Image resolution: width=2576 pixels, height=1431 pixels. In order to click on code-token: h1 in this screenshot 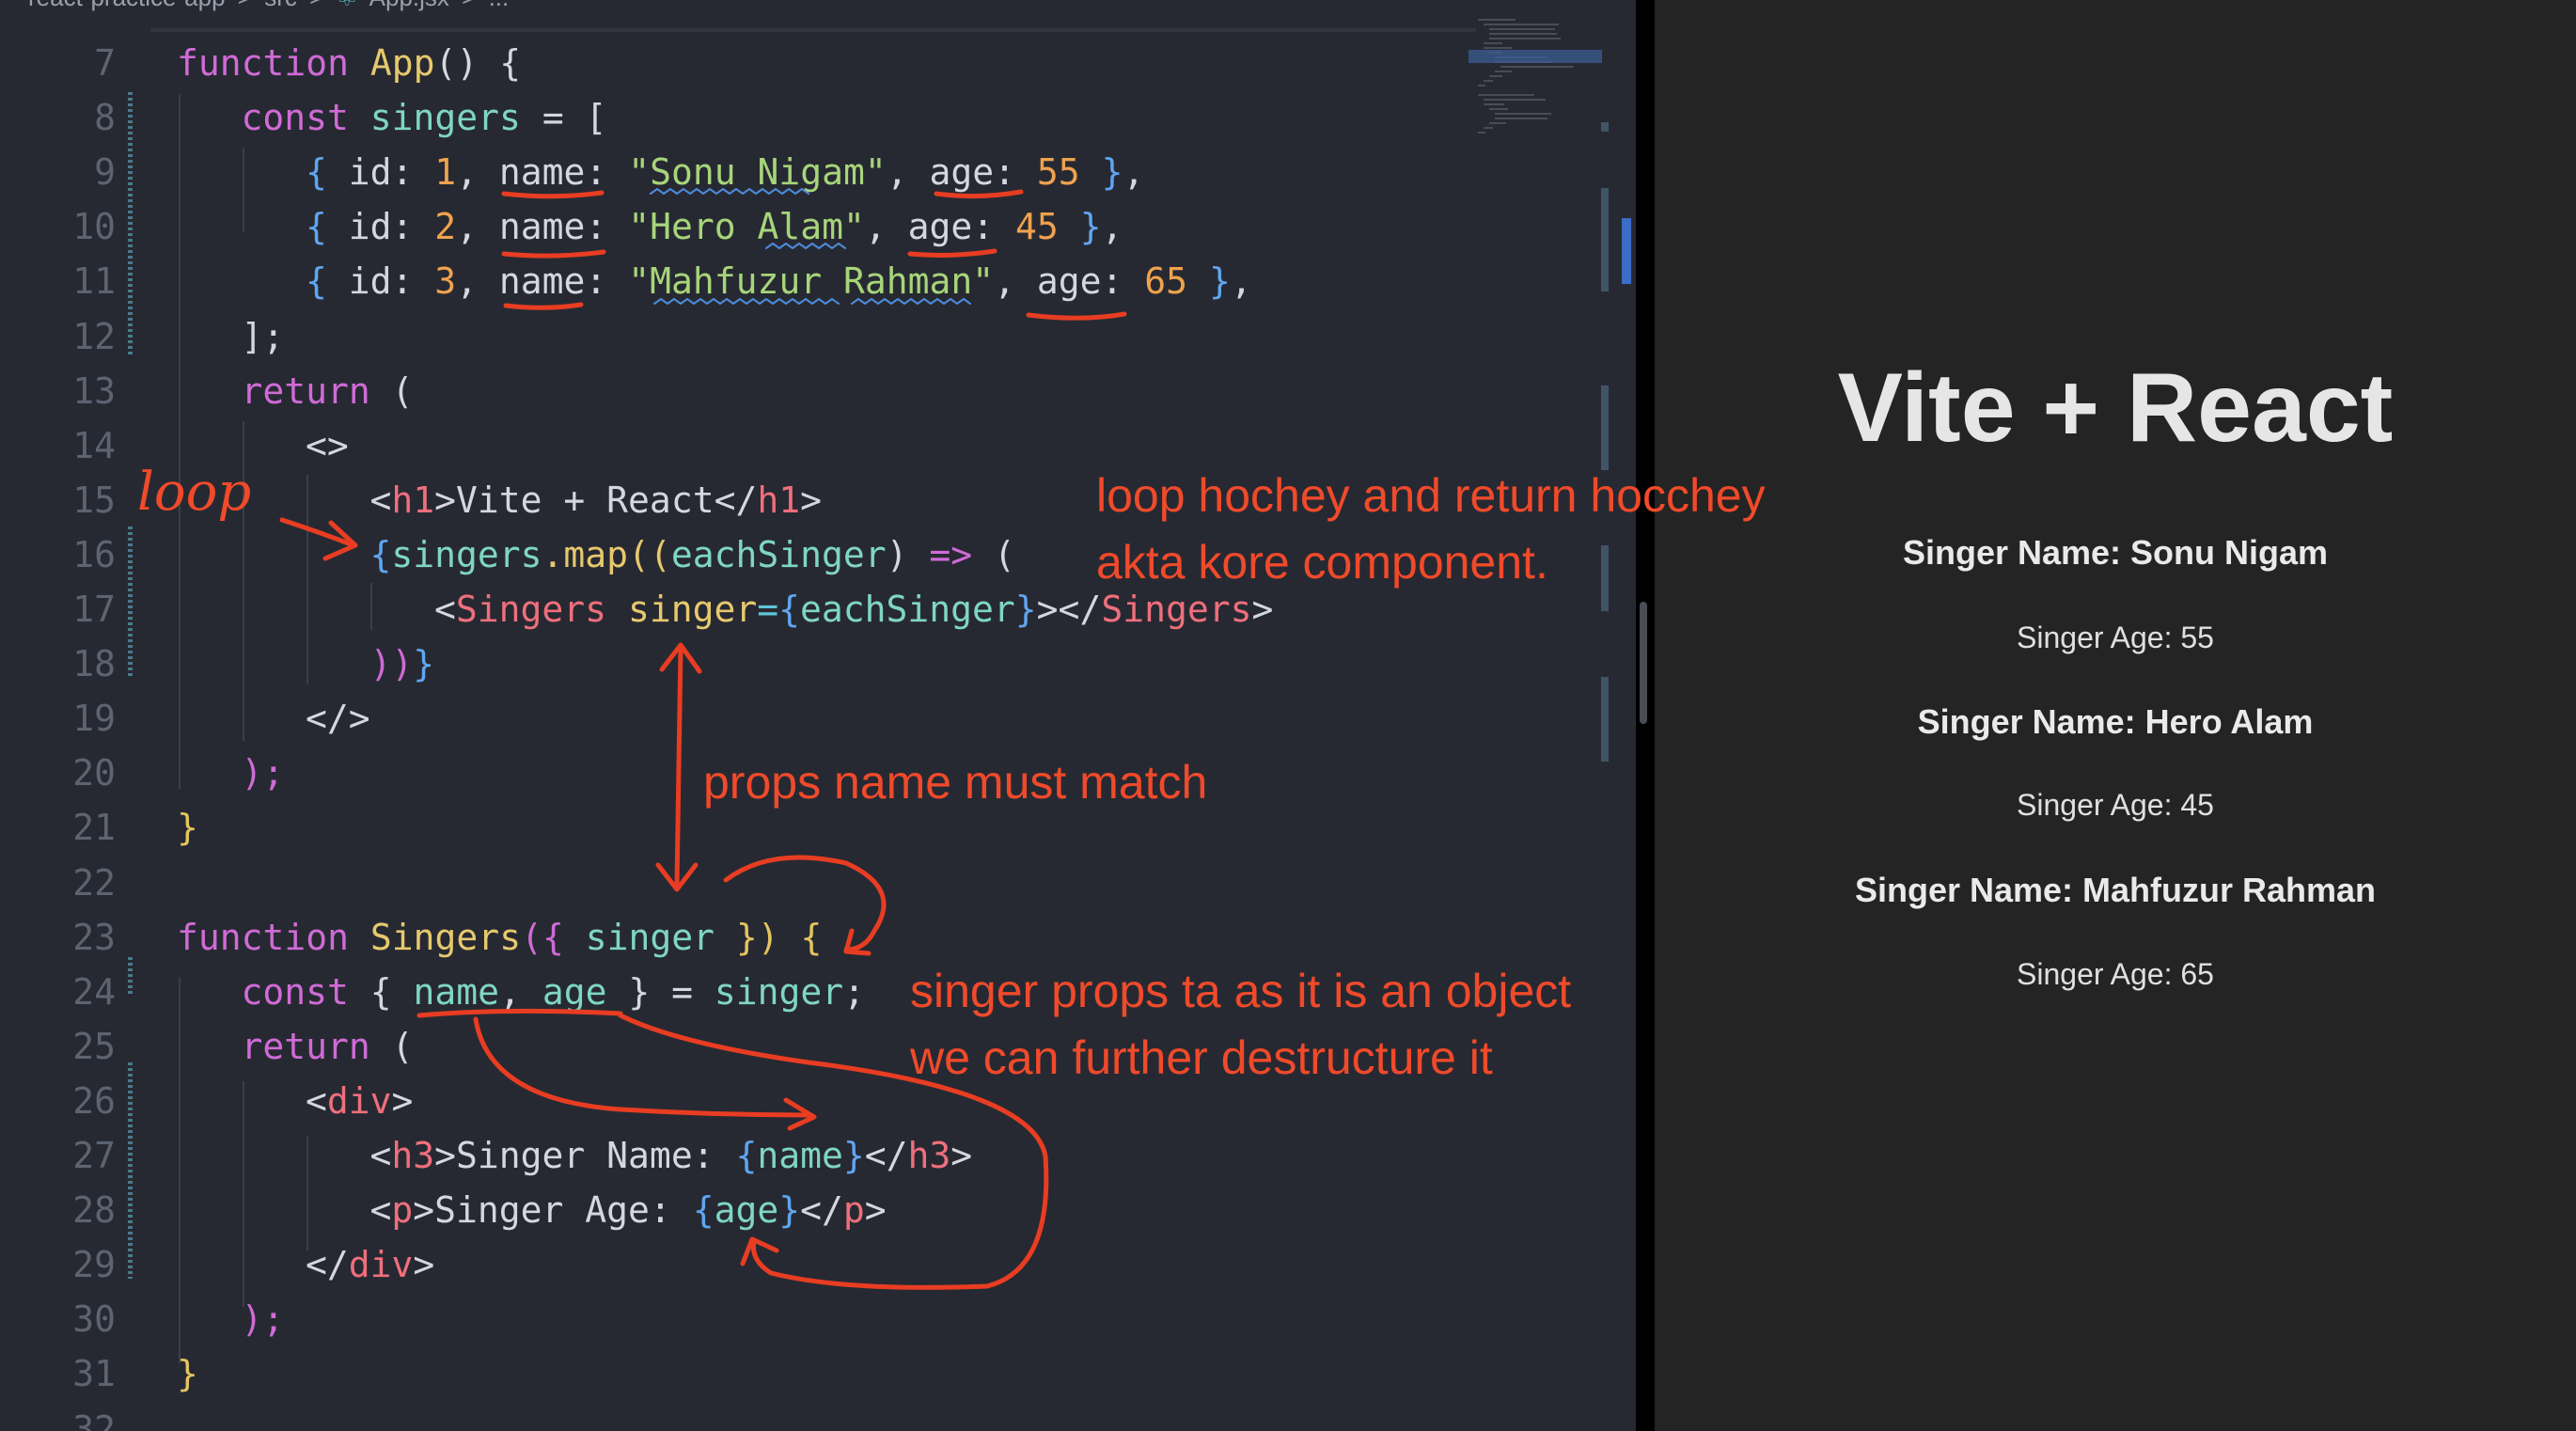, I will do `click(413, 500)`.